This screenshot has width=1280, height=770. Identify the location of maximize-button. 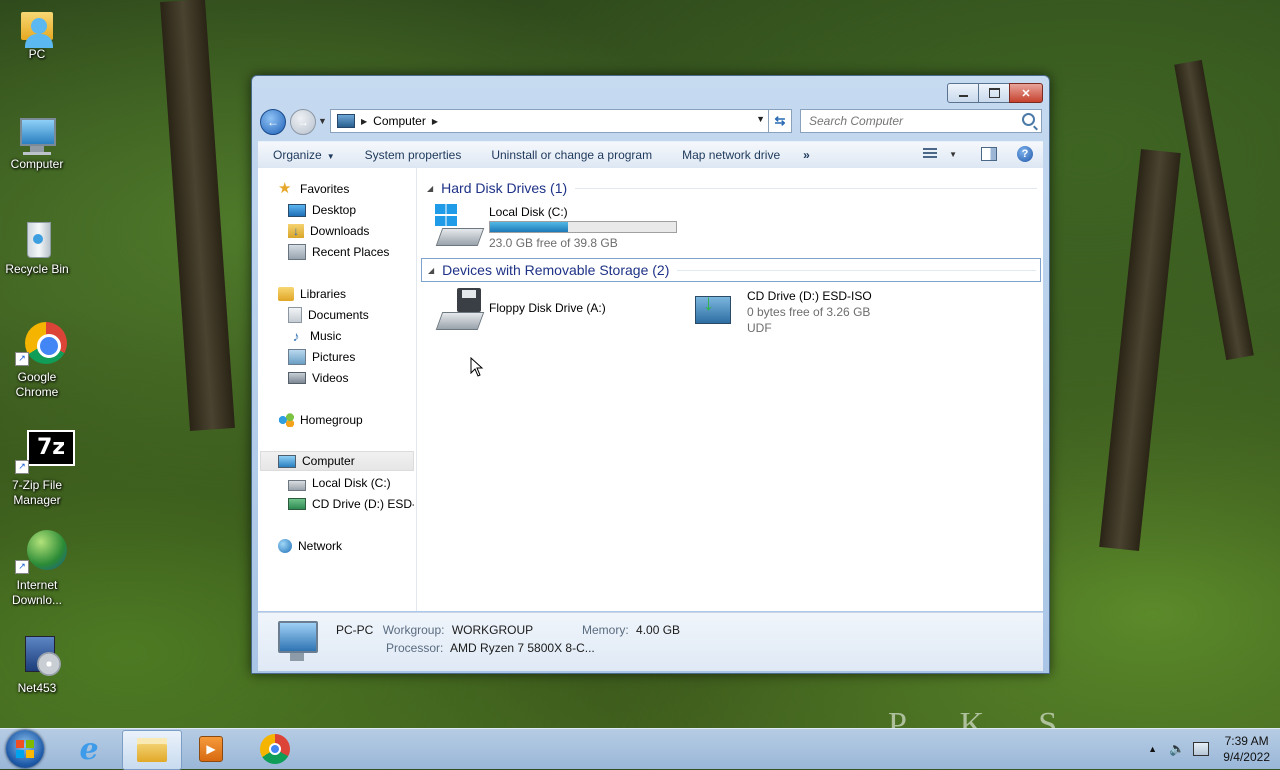
(994, 93).